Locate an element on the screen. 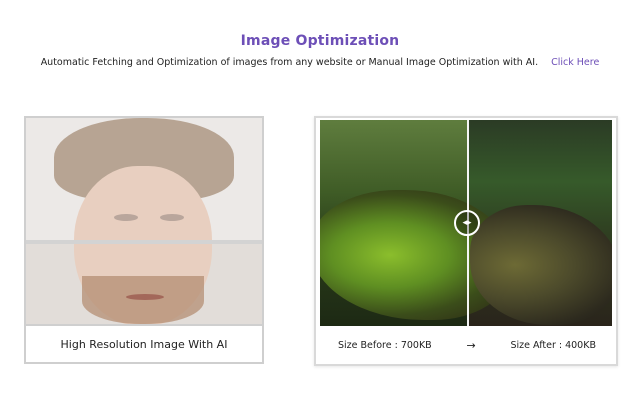  size-stats: Size Before : 700KB → Size After : 400KB is located at coordinates (466, 345).